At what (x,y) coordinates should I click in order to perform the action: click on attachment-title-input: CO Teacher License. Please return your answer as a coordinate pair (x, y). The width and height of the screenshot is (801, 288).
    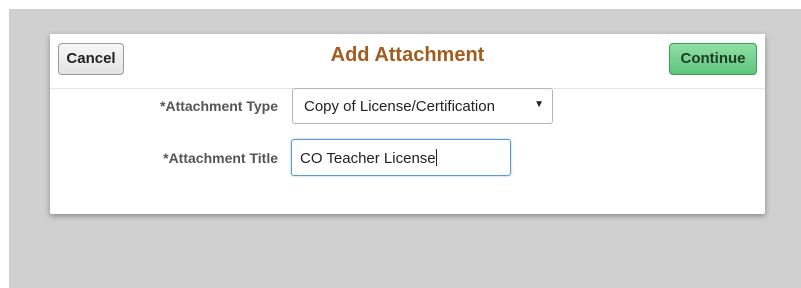
    Looking at the image, I should click on (401, 157).